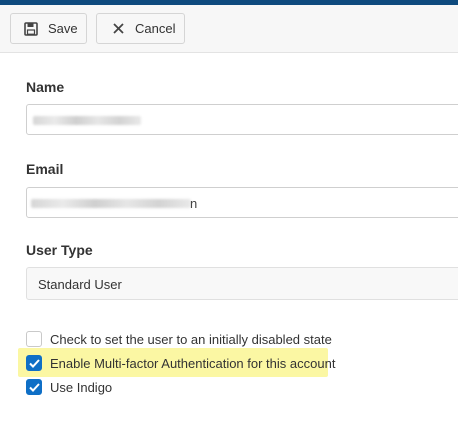 This screenshot has width=458, height=424. What do you see at coordinates (63, 28) in the screenshot?
I see `save-label: Save` at bounding box center [63, 28].